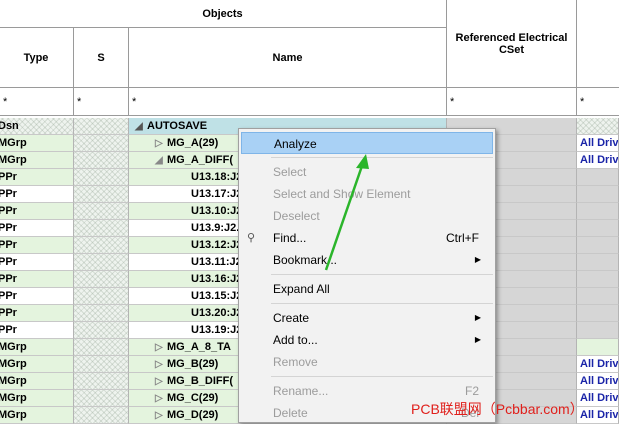  Describe the element at coordinates (512, 102) in the screenshot. I see `ref-cset-filter-input: *` at that location.